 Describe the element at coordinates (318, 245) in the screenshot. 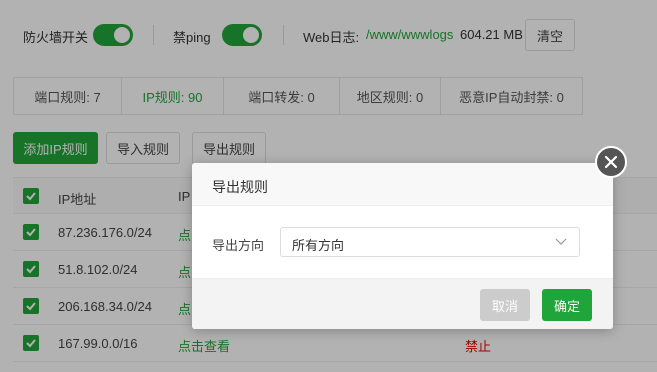

I see `select-value: 所有方向` at that location.